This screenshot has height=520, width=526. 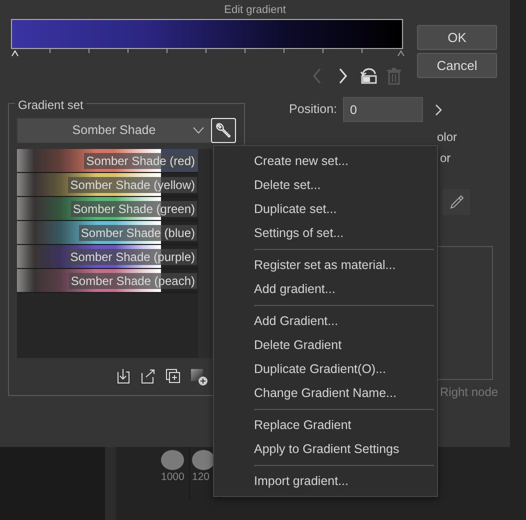 I want to click on settings-button, so click(x=223, y=130).